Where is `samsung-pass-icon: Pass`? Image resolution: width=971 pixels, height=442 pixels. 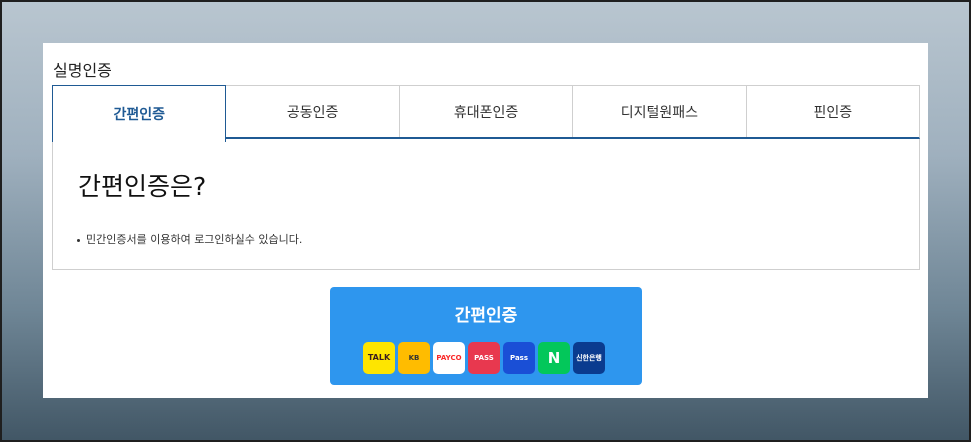 samsung-pass-icon: Pass is located at coordinates (519, 358).